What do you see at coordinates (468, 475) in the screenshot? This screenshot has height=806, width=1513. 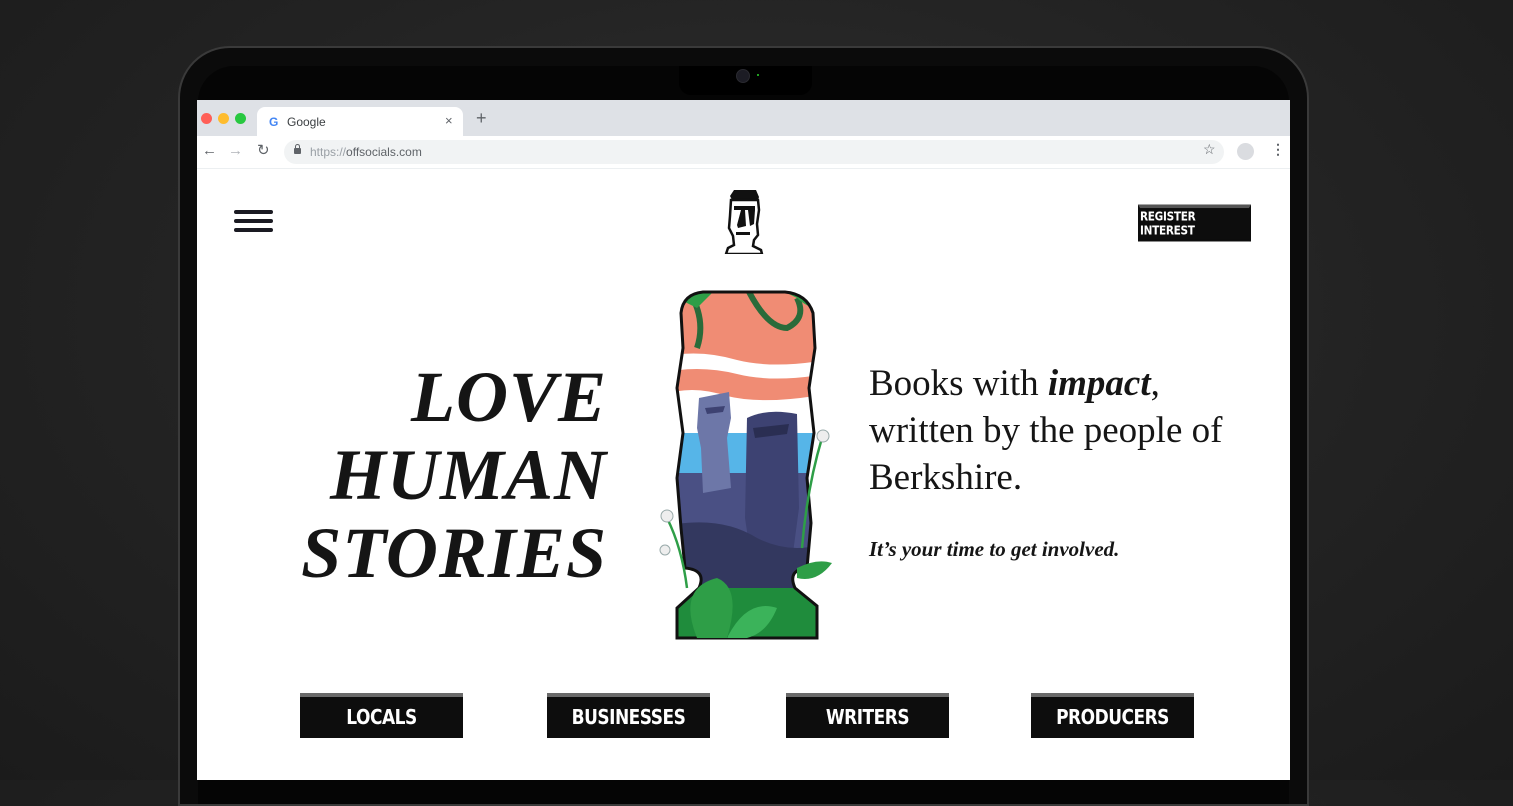 I see `headline-line-2: HUMAN` at bounding box center [468, 475].